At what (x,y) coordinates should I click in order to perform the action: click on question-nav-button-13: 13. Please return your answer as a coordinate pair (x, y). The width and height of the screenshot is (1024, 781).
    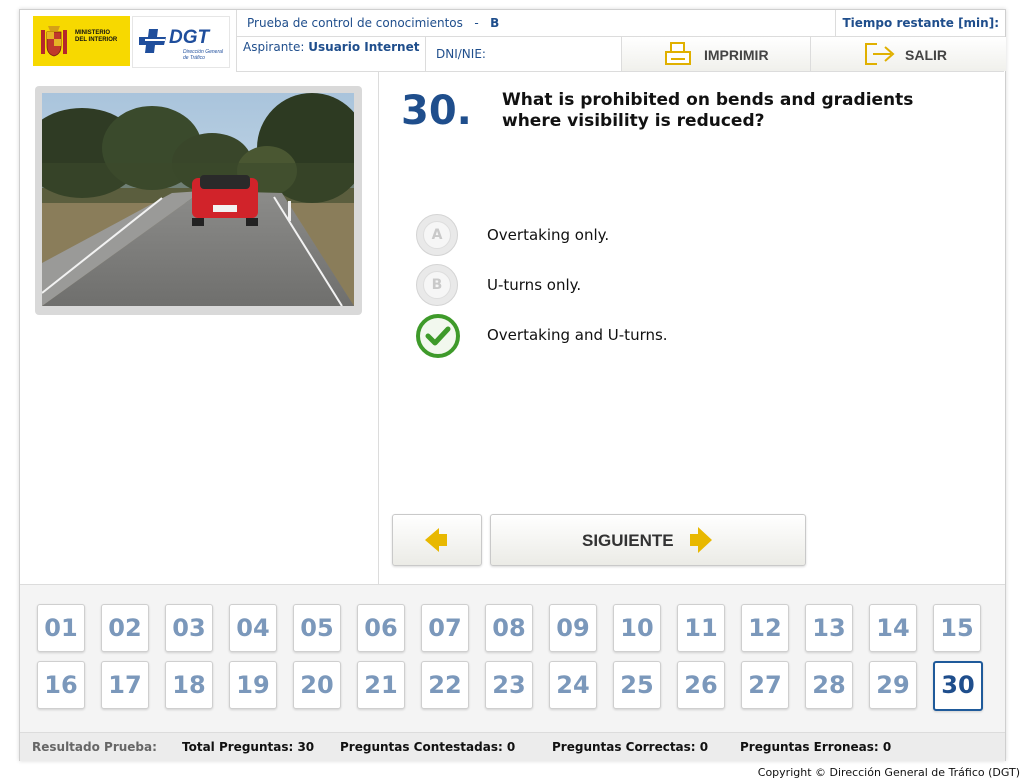
    Looking at the image, I should click on (829, 628).